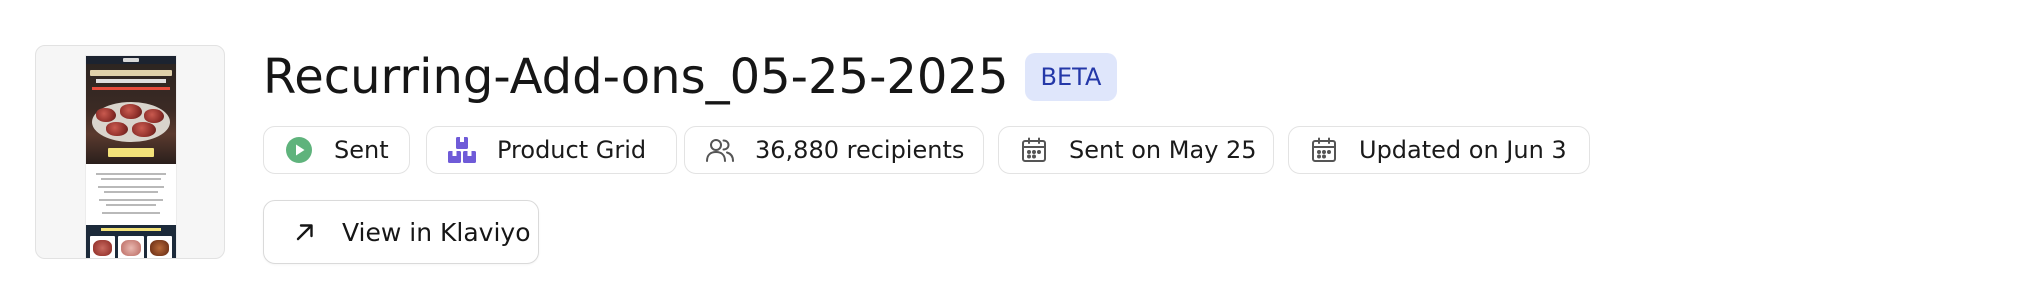 The width and height of the screenshot is (2040, 288). What do you see at coordinates (860, 150) in the screenshot?
I see `recipients-label: 36,880 recipients` at bounding box center [860, 150].